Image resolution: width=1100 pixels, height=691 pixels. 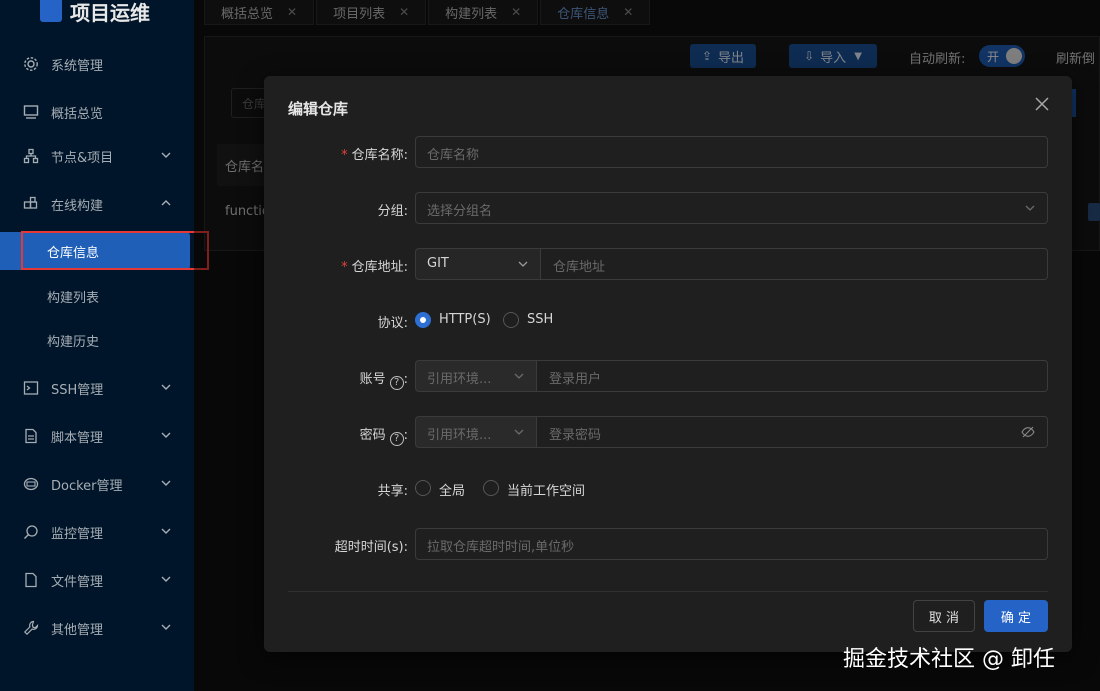 I want to click on field-label-group: 分组:, so click(x=392, y=211).